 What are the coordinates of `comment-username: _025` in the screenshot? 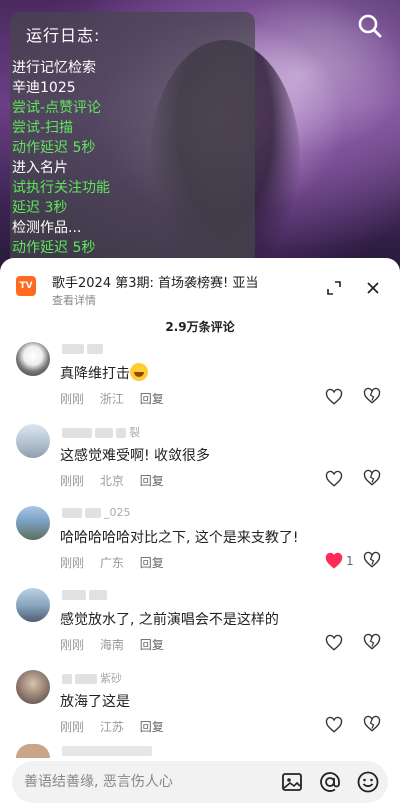 It's located at (96, 513).